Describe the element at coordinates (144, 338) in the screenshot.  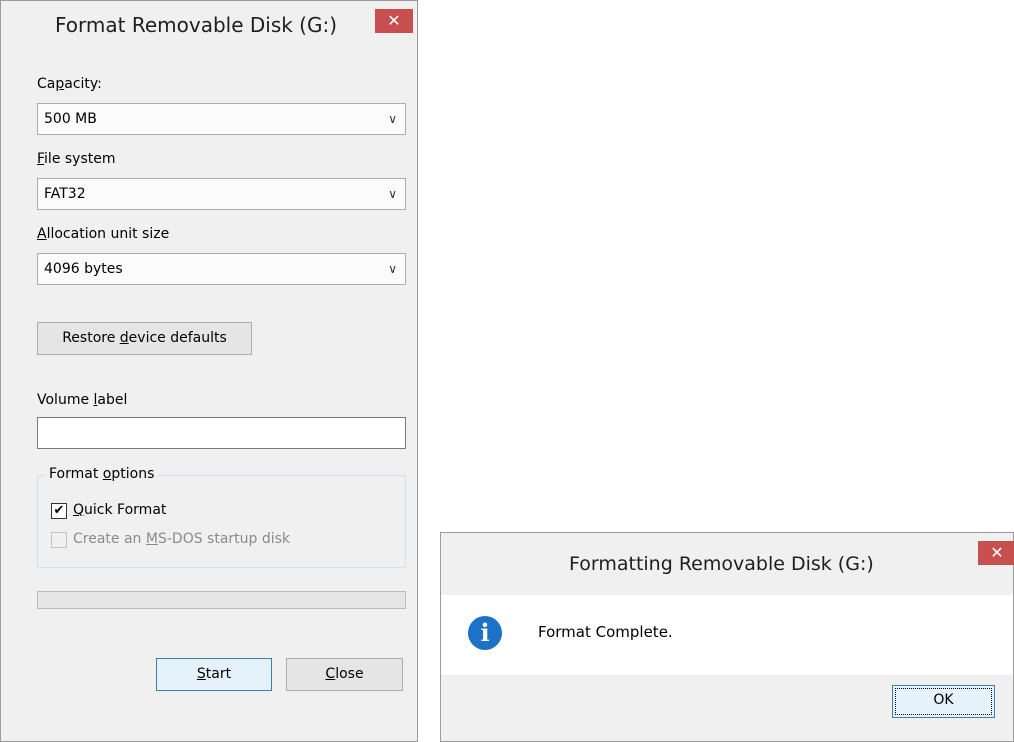
I see `restore-device-defaults-button: Restore device defaults` at that location.